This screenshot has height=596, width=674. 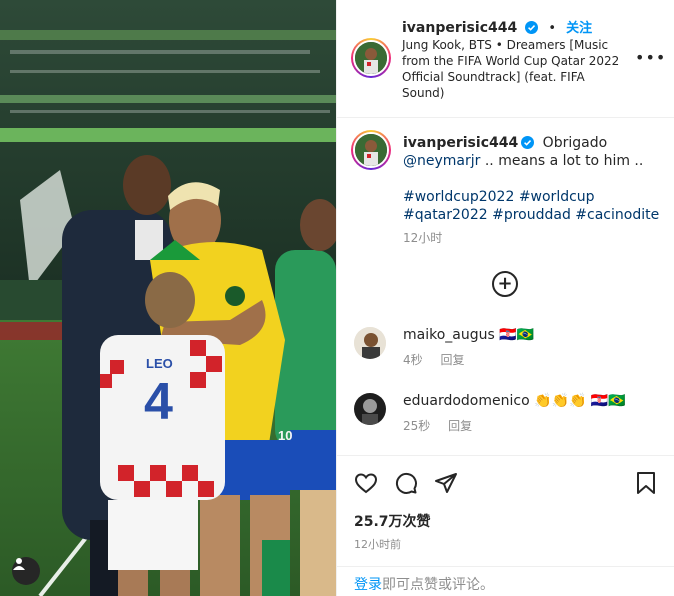 What do you see at coordinates (285, 435) in the screenshot?
I see `sleeve-number: 10` at bounding box center [285, 435].